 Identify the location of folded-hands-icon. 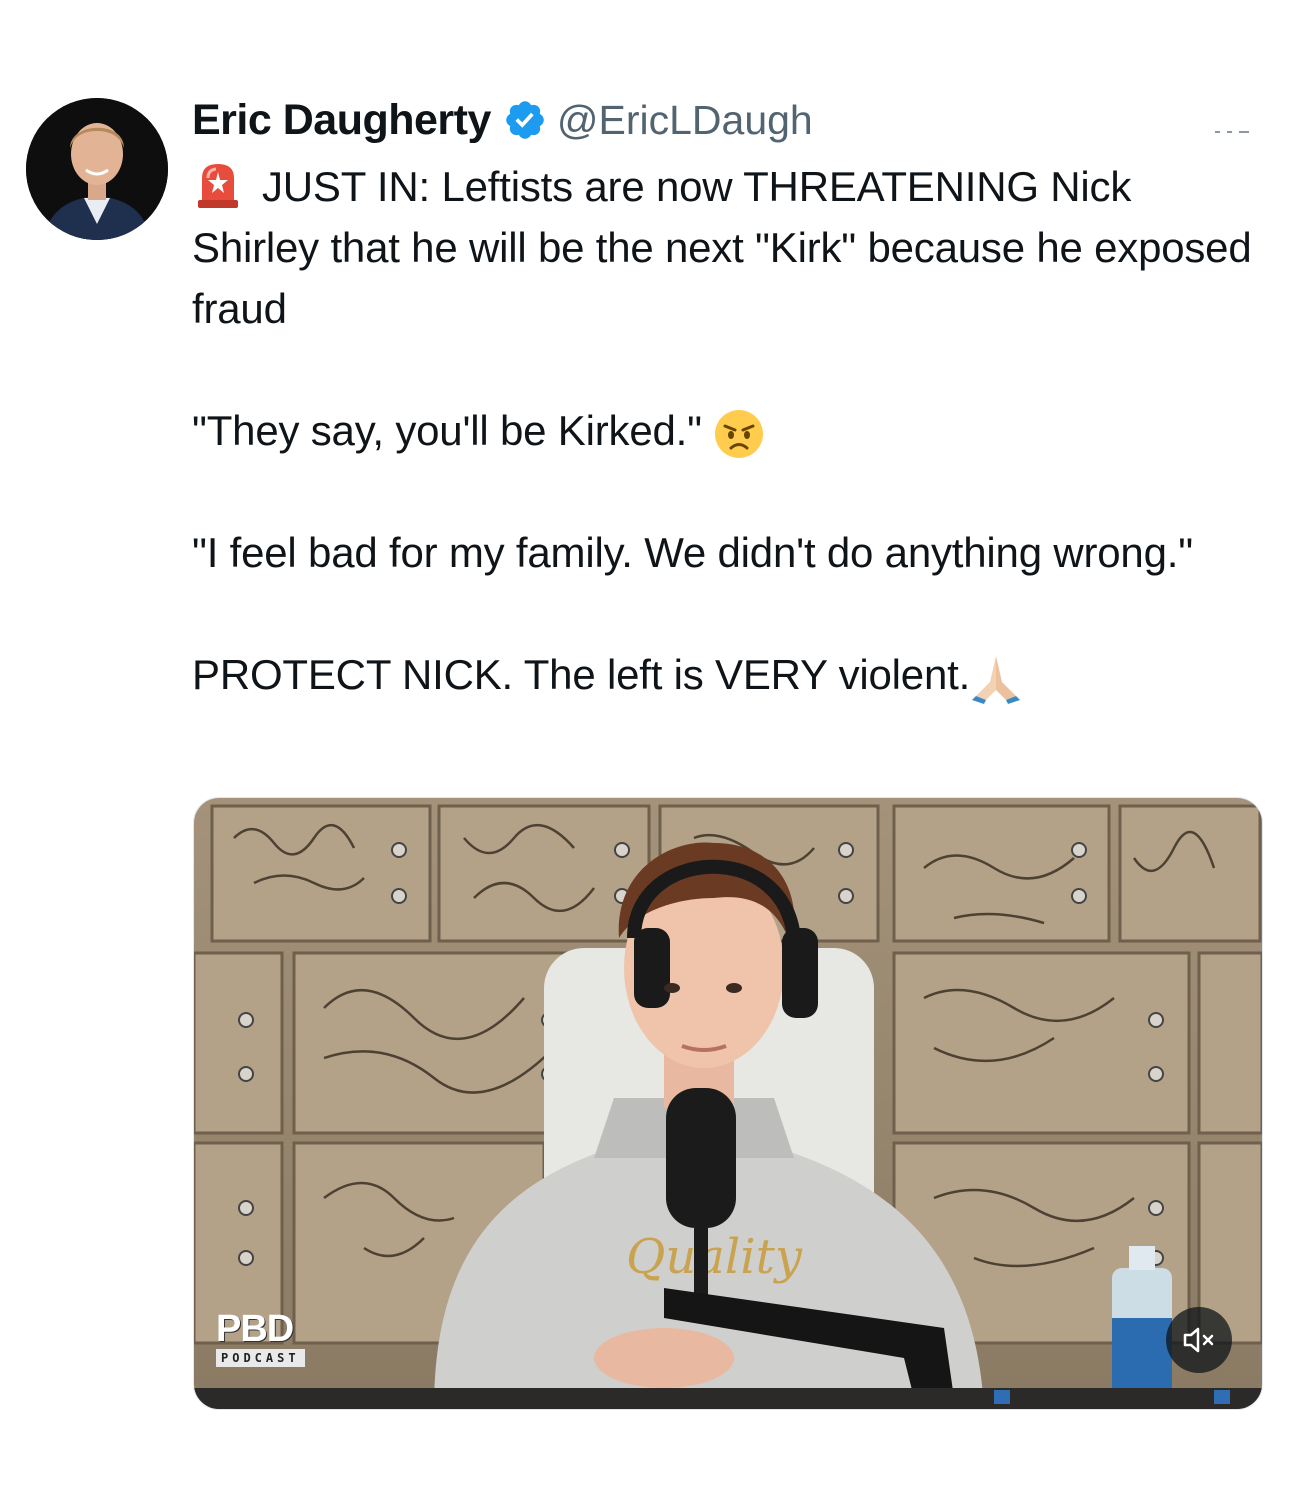
(996, 679).